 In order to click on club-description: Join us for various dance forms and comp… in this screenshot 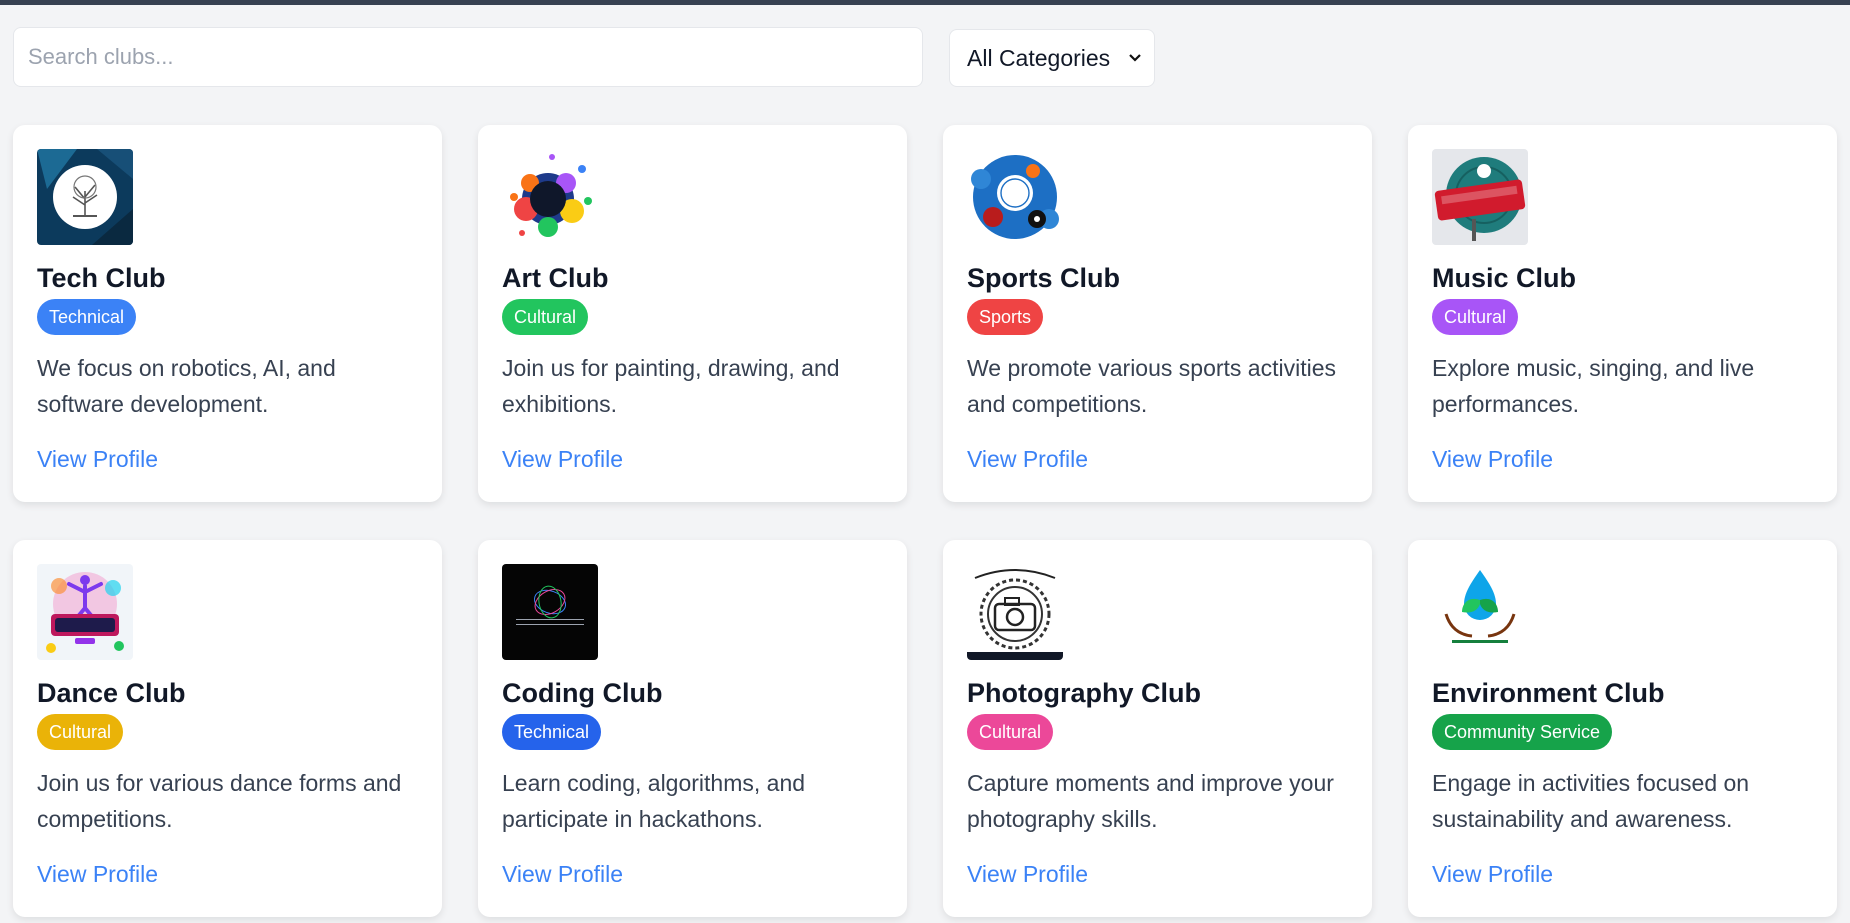, I will do `click(219, 801)`.